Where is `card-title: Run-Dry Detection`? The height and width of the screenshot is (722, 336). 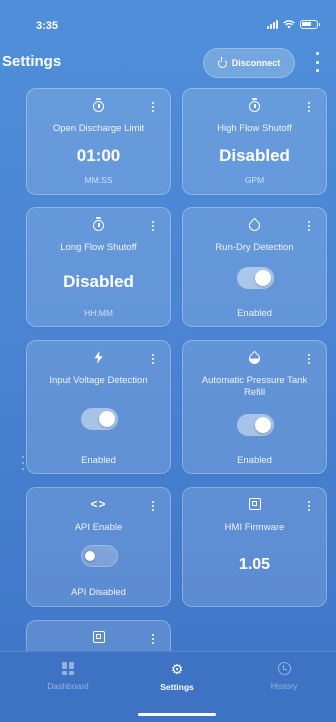
card-title: Run-Dry Detection is located at coordinates (254, 247).